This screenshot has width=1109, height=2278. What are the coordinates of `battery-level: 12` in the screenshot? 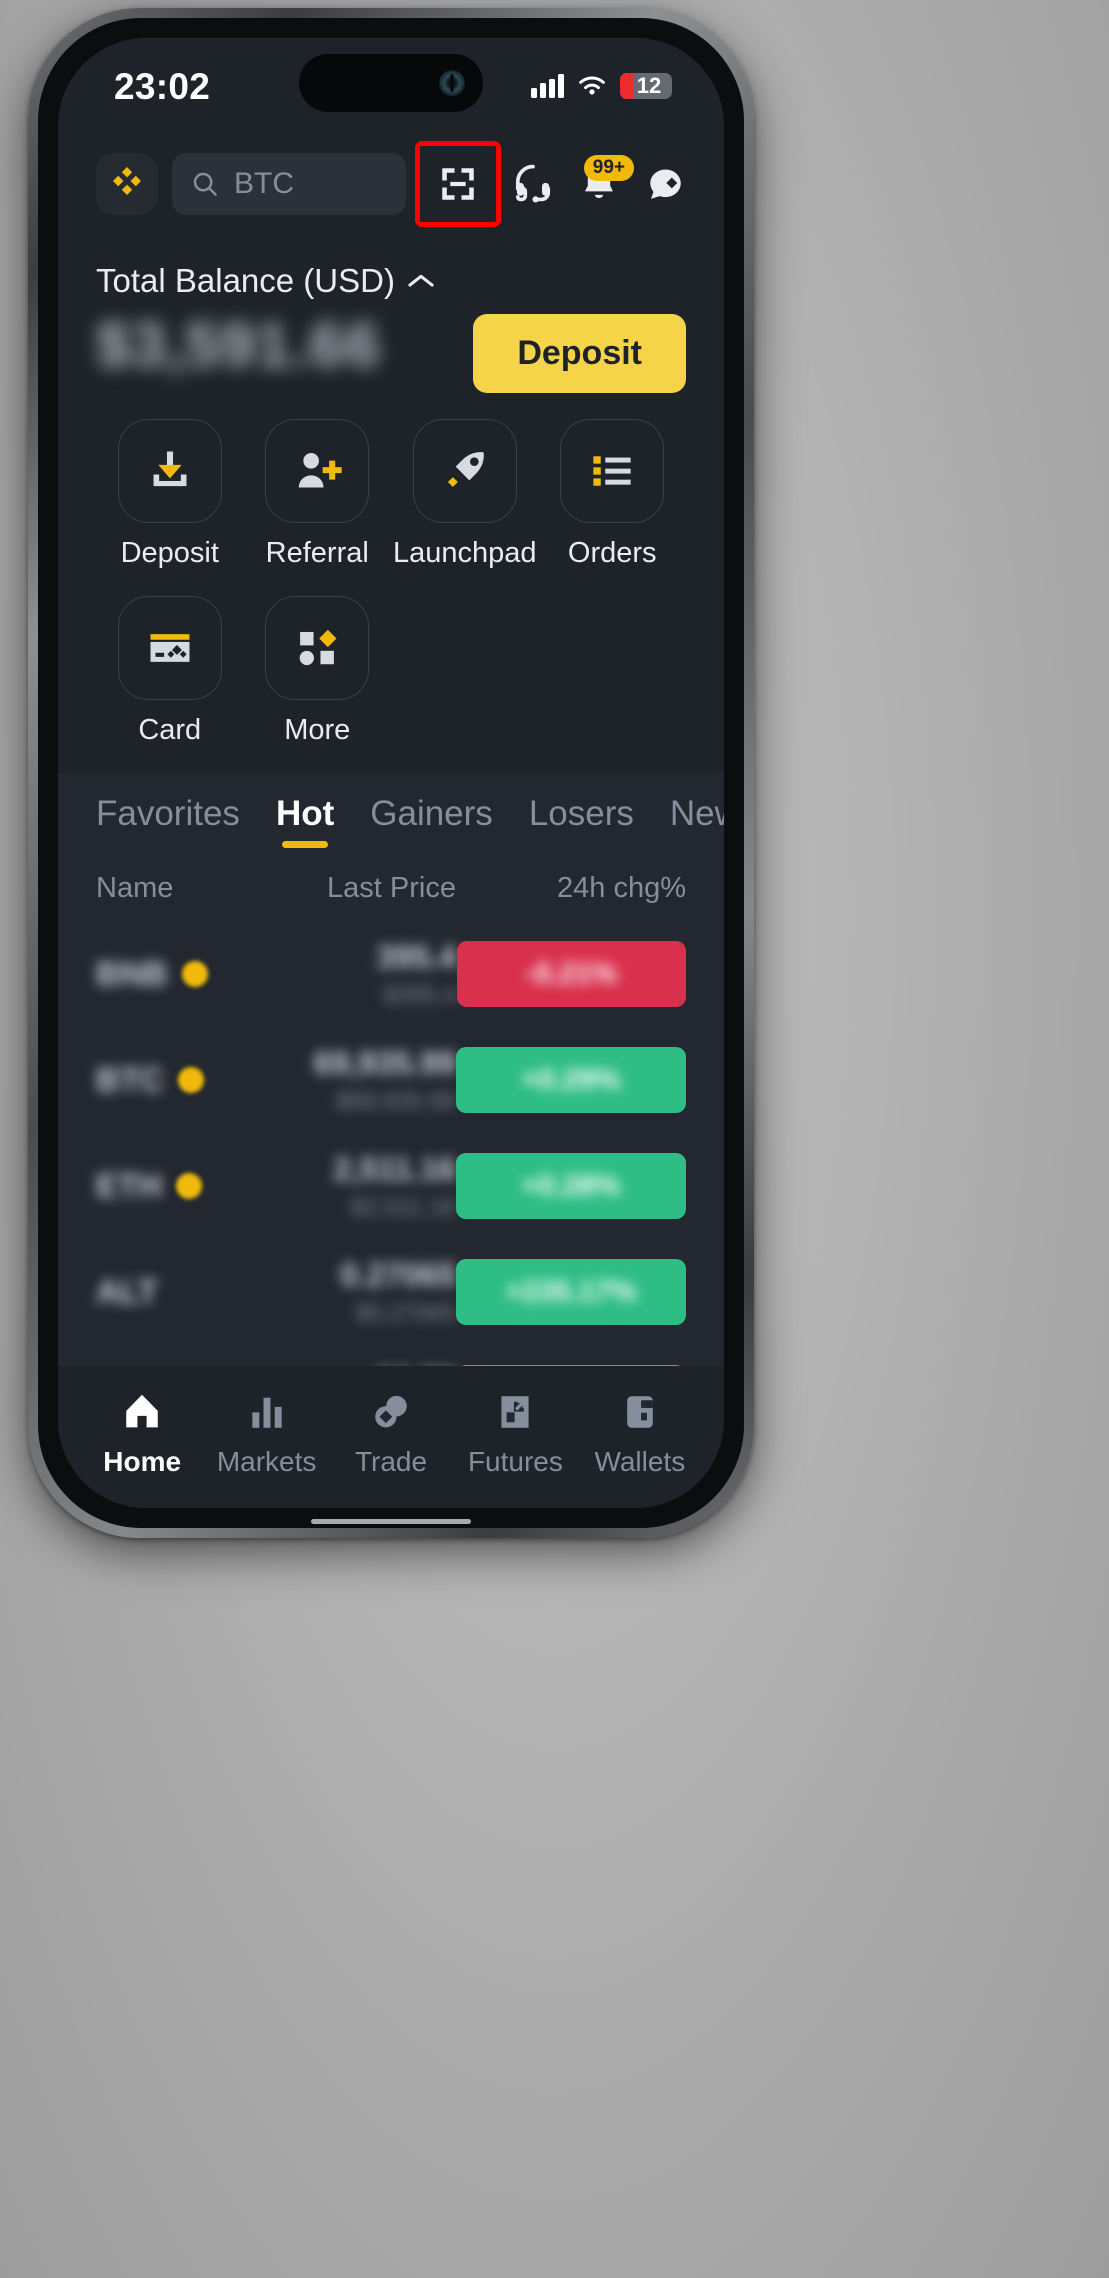 It's located at (649, 85).